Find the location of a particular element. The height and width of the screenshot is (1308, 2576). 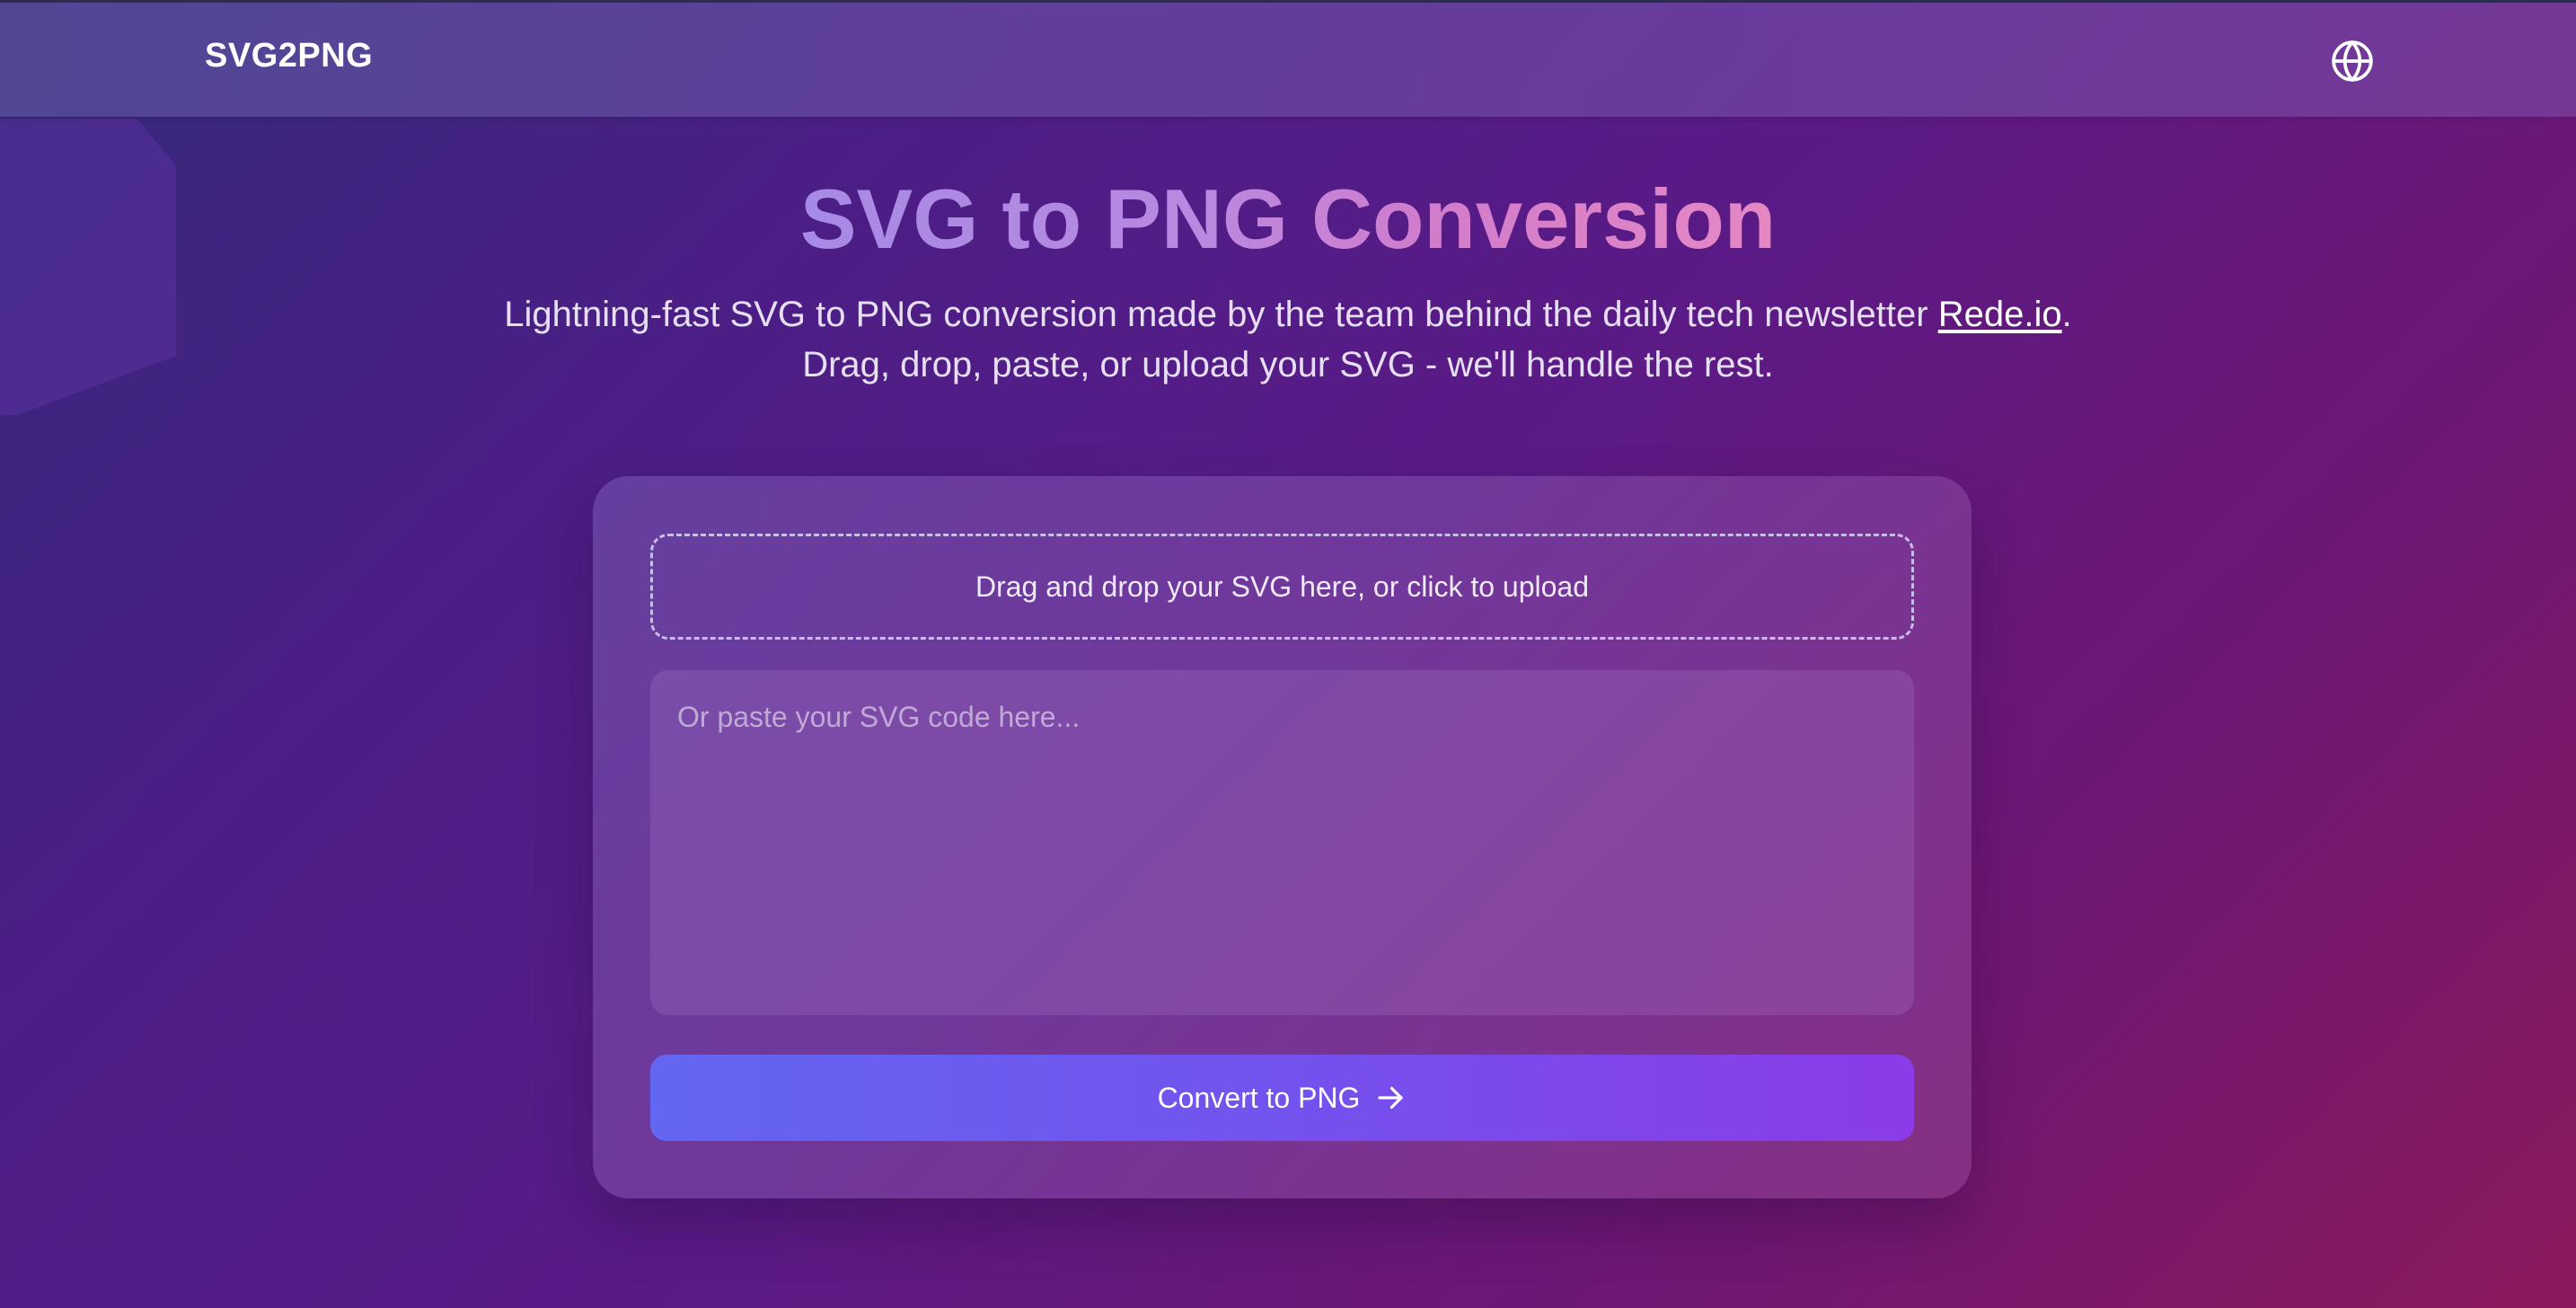

top-navigation-bar: SVG2PNG is located at coordinates (1288, 58).